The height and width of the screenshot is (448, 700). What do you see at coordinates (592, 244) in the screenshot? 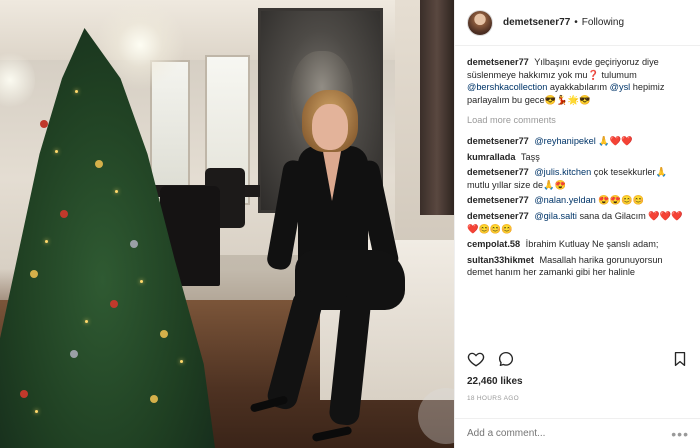
I see `comment-text: İbrahim Kutluay Ne şanslı adam;` at bounding box center [592, 244].